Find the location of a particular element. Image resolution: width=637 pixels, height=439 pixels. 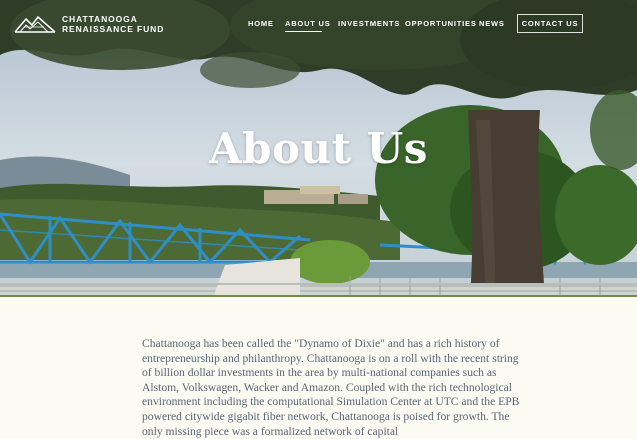

contact-us-button: CONTACT US is located at coordinates (550, 23).